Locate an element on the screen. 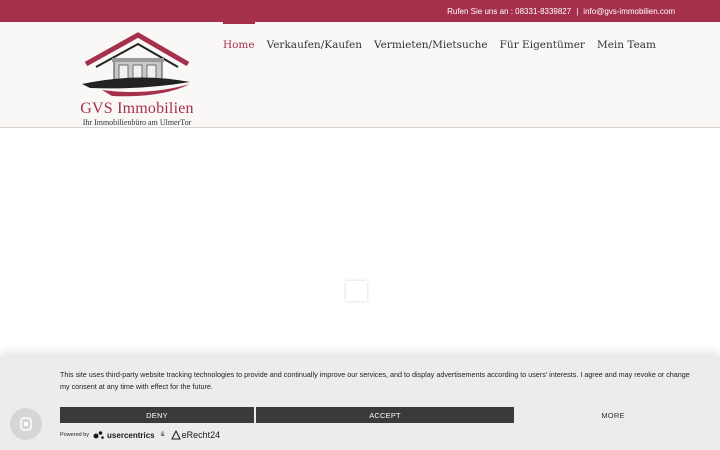  erecht24-logo: eRecht24 is located at coordinates (195, 435).